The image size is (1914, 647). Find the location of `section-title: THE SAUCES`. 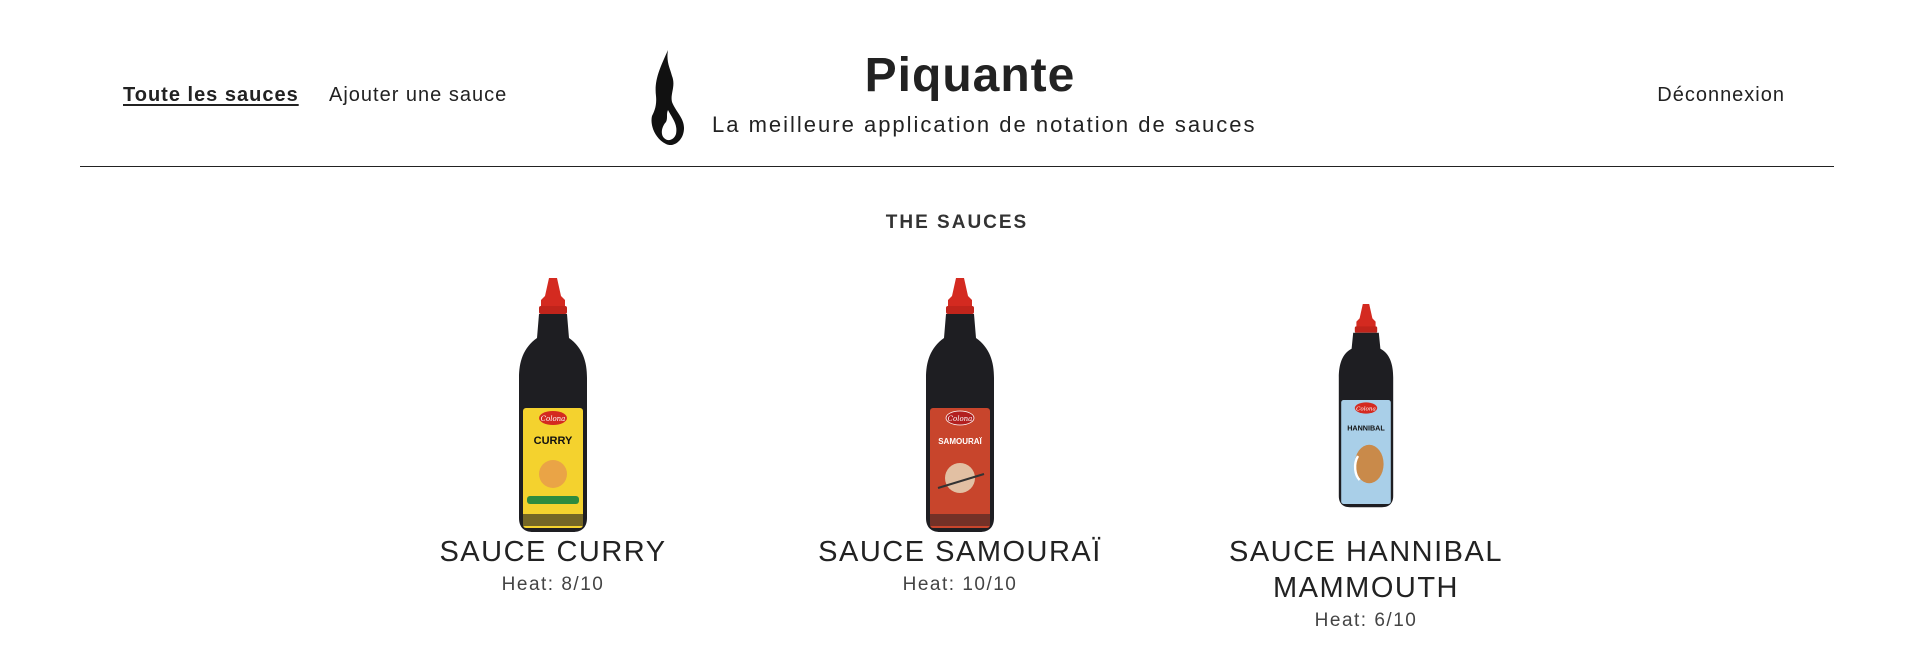

section-title: THE SAUCES is located at coordinates (957, 222).